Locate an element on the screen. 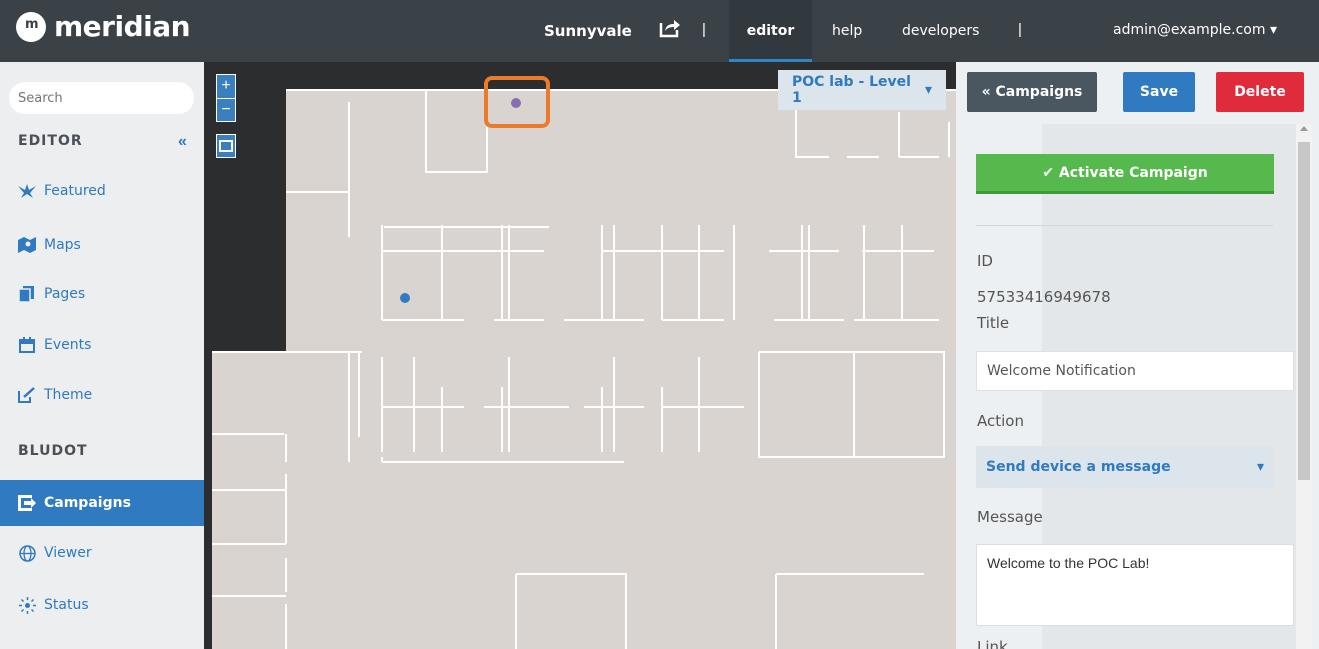  calendar-icon is located at coordinates (27, 345).